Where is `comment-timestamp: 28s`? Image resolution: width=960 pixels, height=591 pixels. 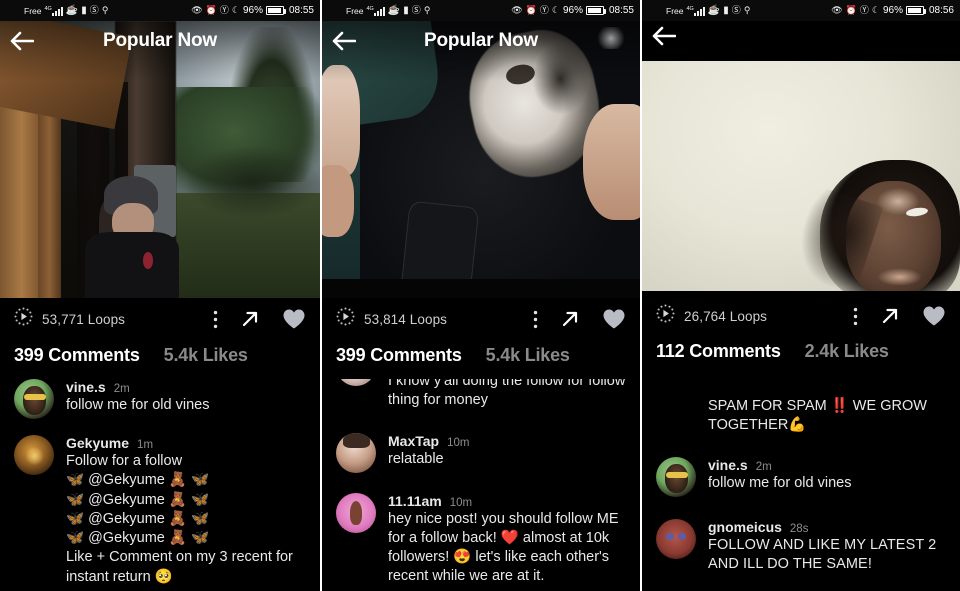
comment-timestamp: 28s is located at coordinates (799, 529).